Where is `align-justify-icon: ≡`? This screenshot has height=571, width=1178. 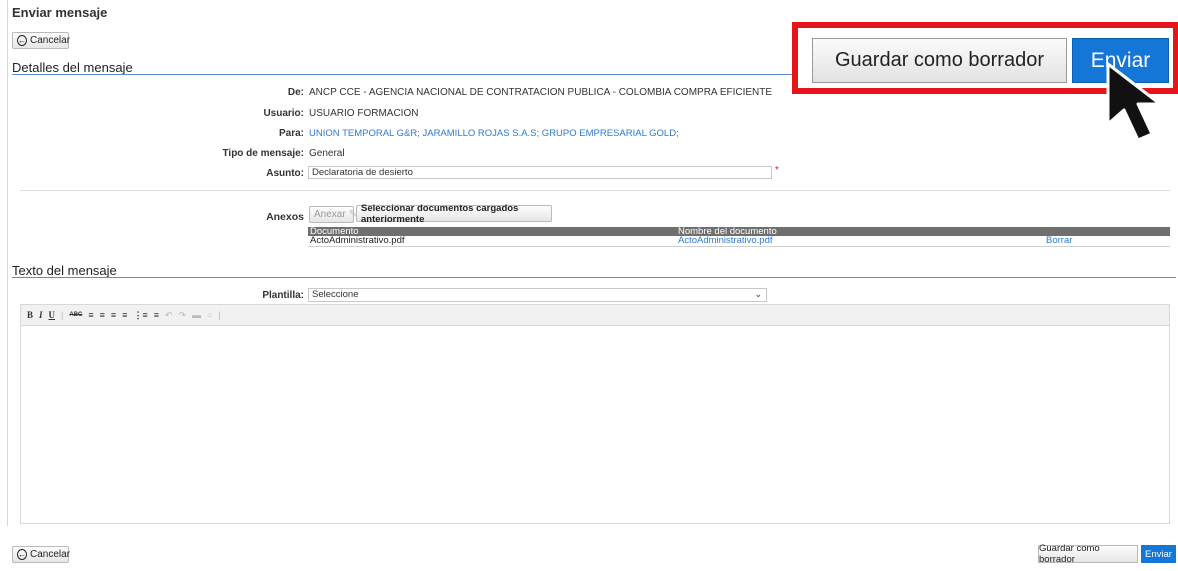
align-justify-icon: ≡ is located at coordinates (124, 315).